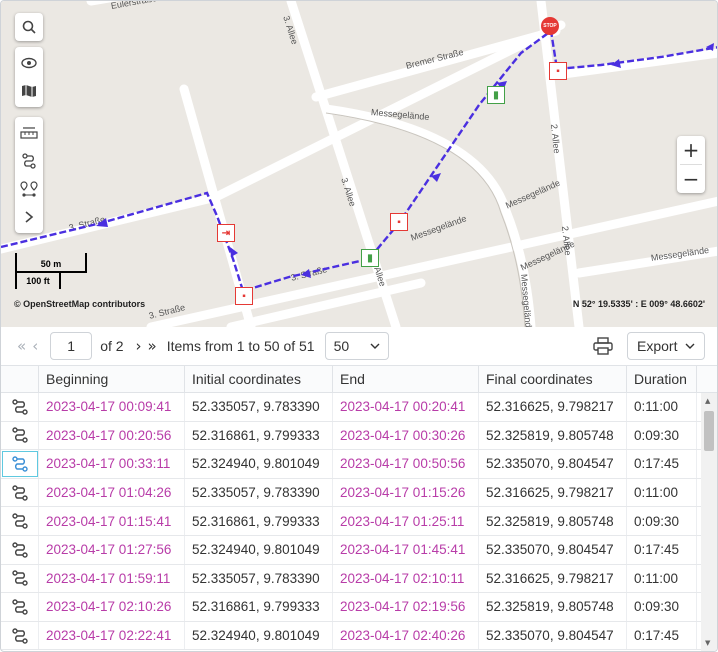 Image resolution: width=718 pixels, height=652 pixels. Describe the element at coordinates (259, 379) in the screenshot. I see `header-initial-coordinates: Initial coordinates` at that location.